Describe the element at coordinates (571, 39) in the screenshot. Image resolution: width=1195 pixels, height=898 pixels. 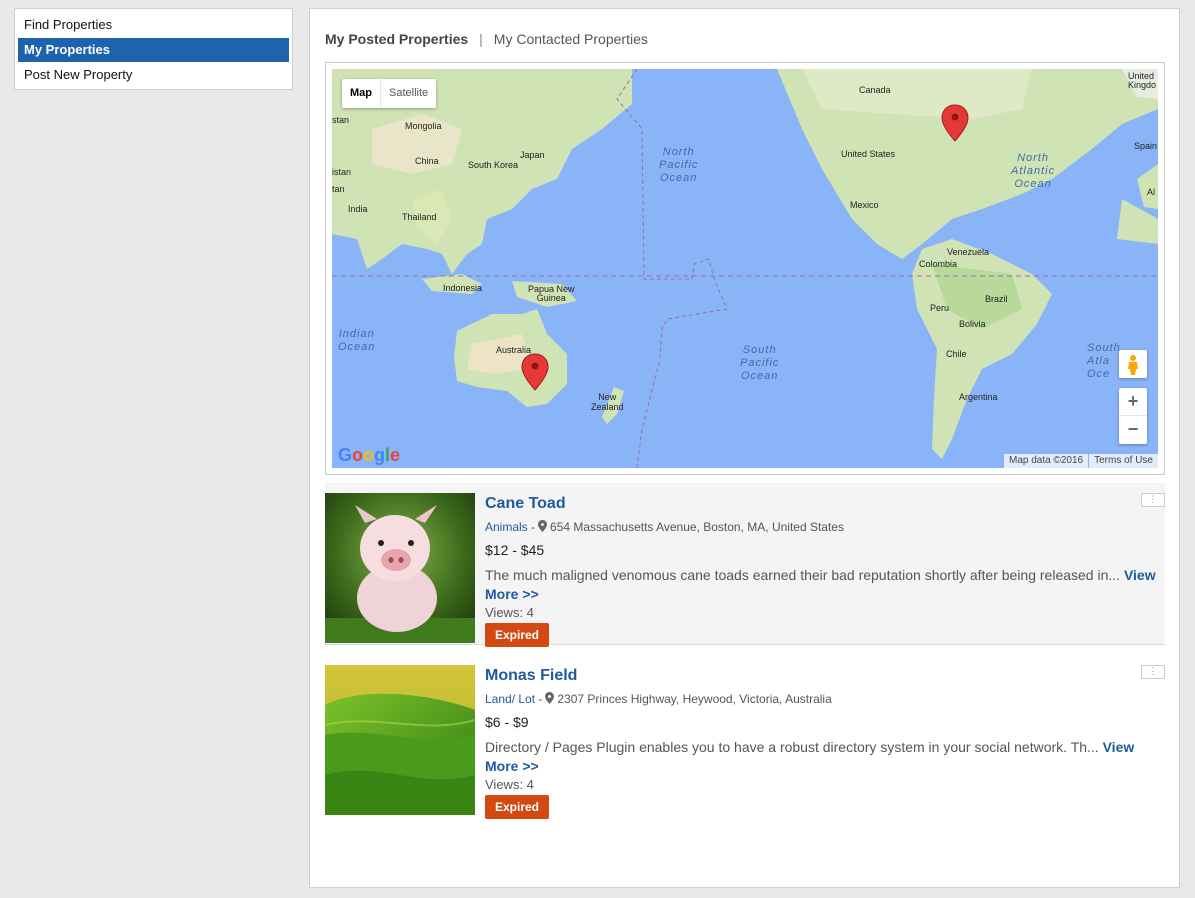
I see `tab-my-contacted-properties: My Contacted Properties` at that location.